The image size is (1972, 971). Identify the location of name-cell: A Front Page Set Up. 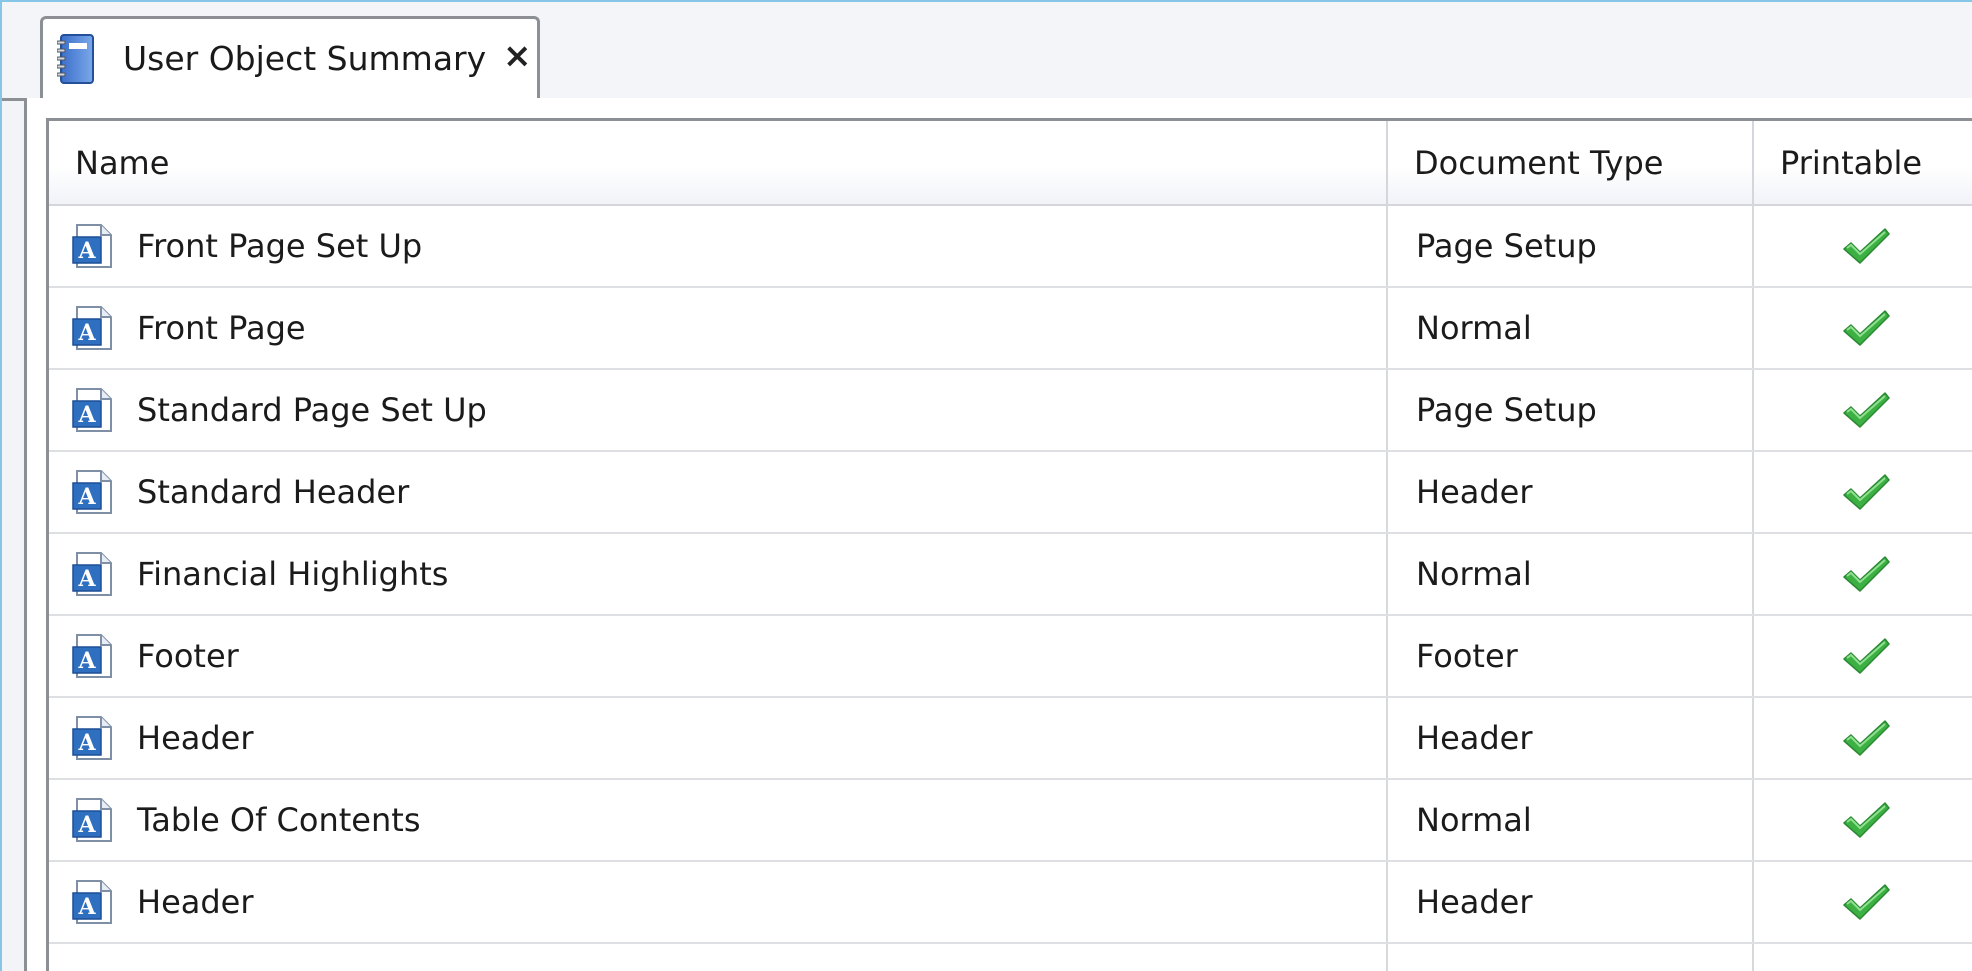
(718, 246).